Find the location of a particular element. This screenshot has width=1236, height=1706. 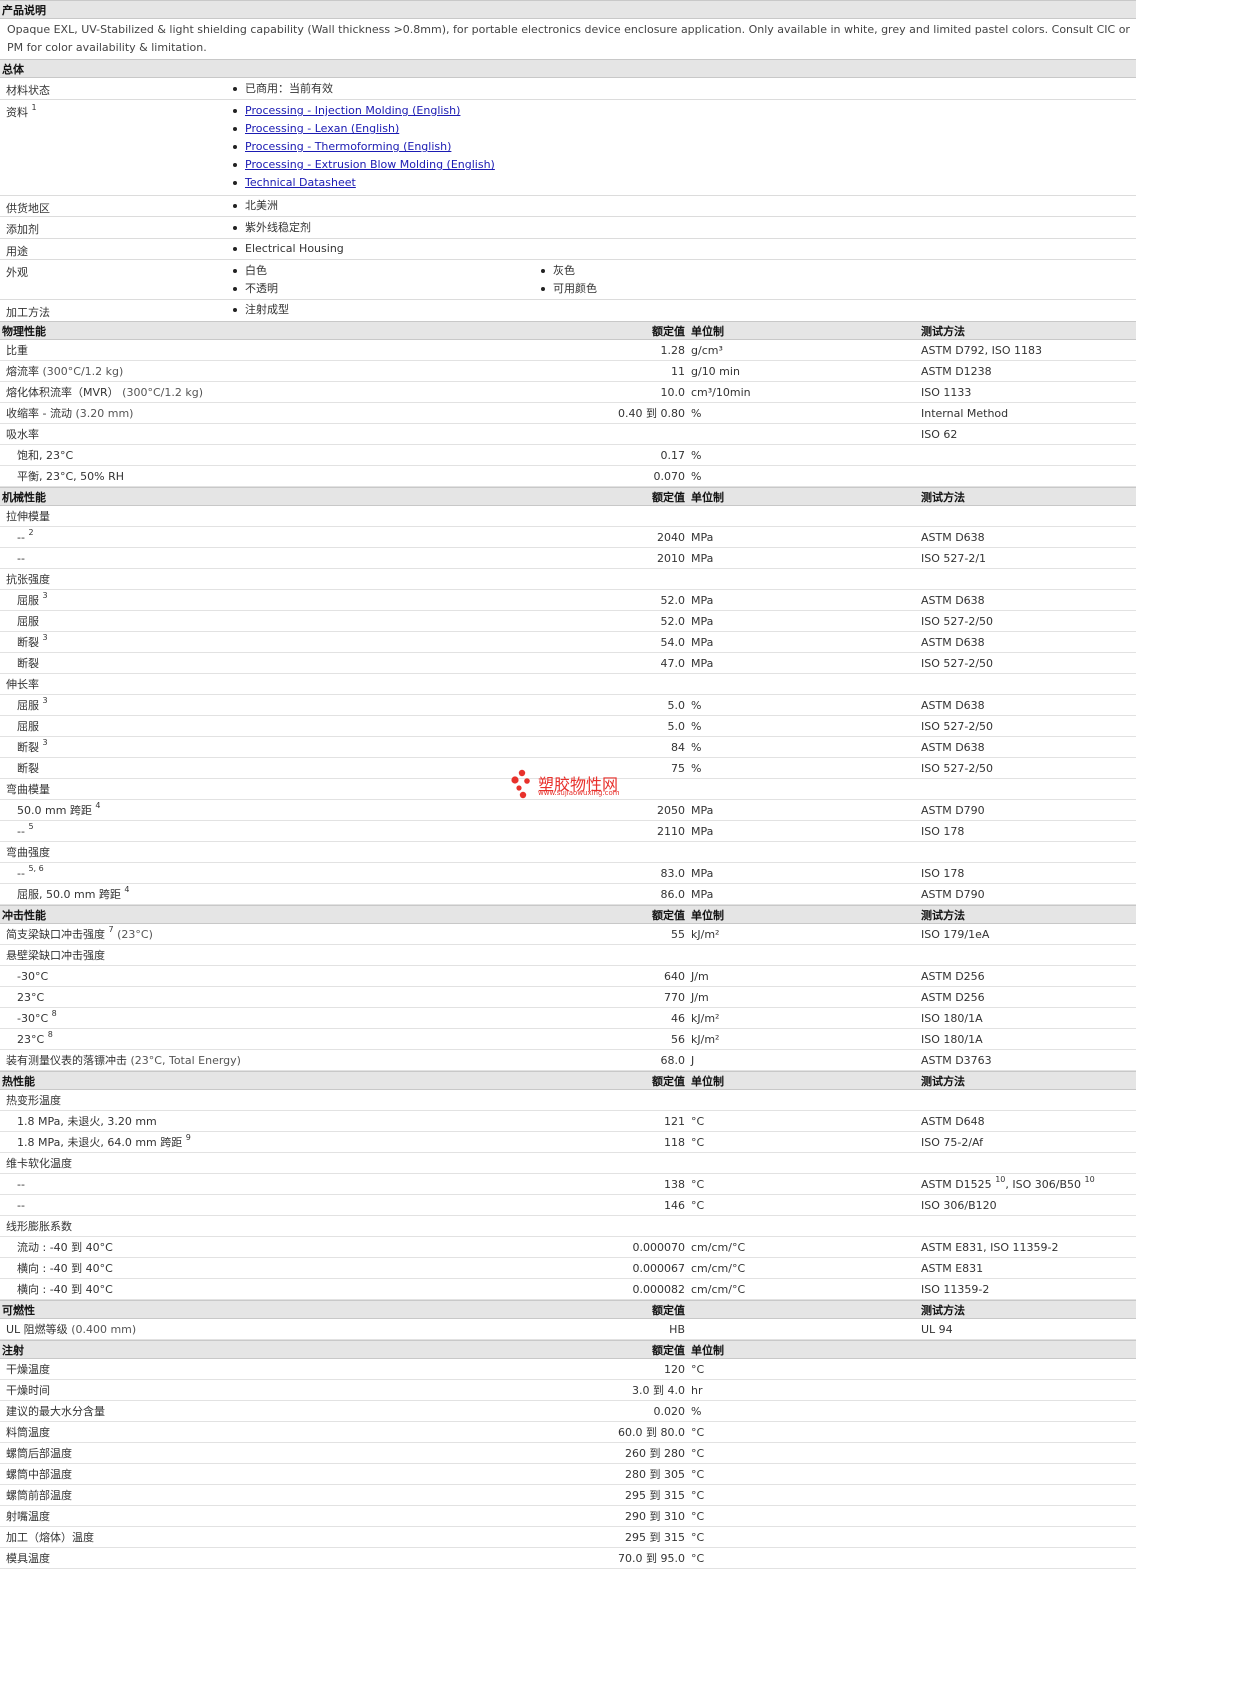

property-label: -- 5 is located at coordinates (25, 831).